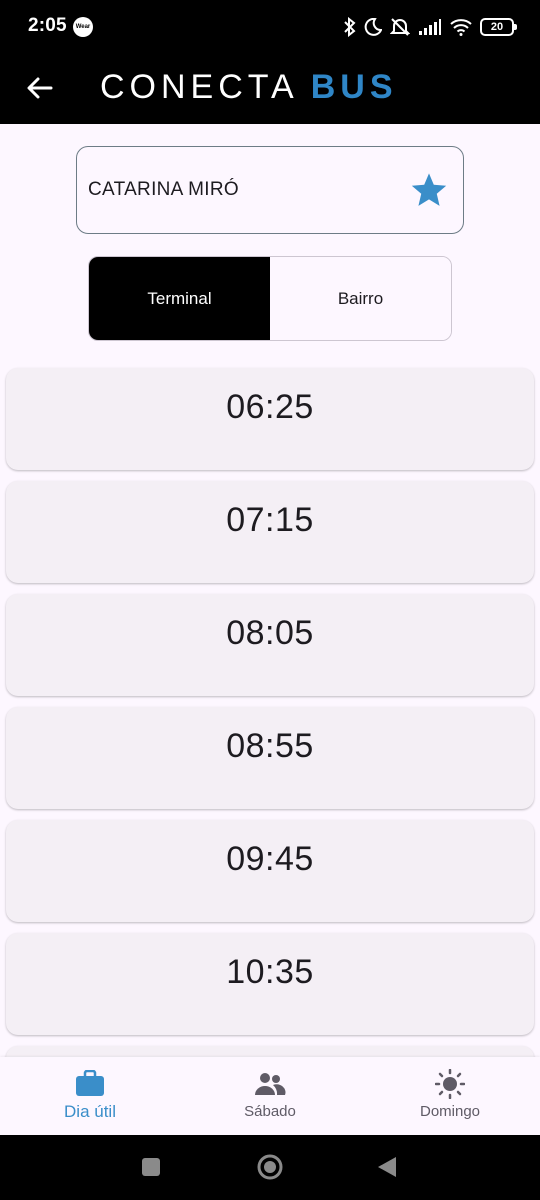  I want to click on schedule-time: 06:25, so click(270, 407).